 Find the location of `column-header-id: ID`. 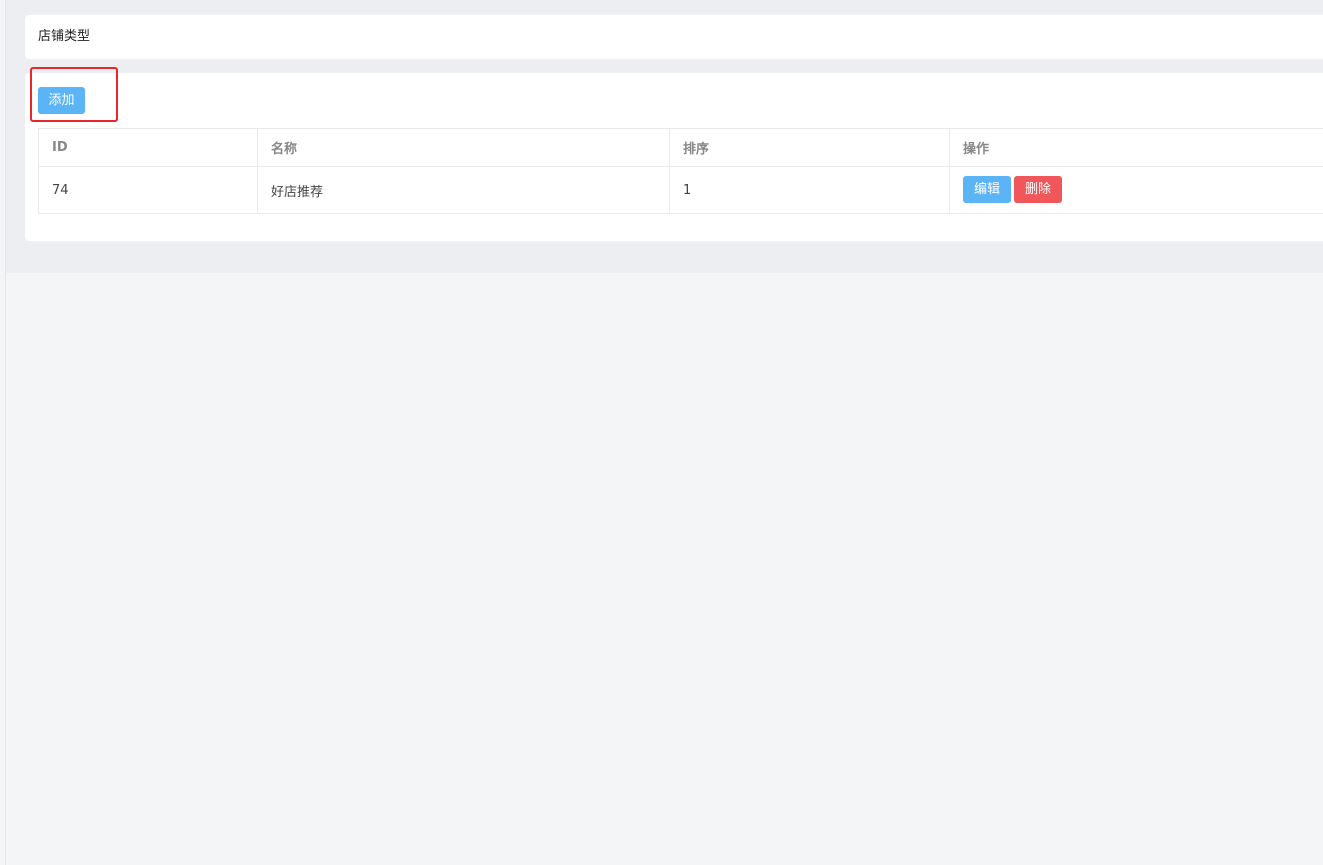

column-header-id: ID is located at coordinates (148, 147).